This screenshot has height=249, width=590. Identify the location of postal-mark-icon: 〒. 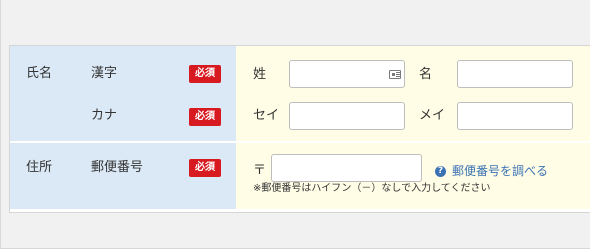
(260, 170).